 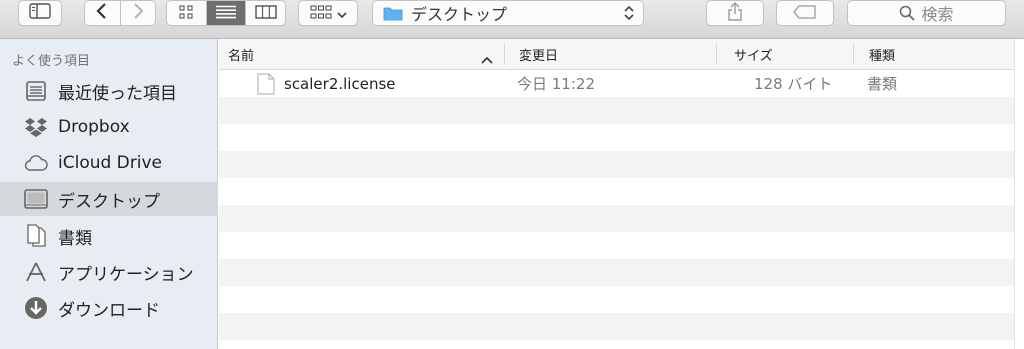 I want to click on sidebar-item-label: アプリケーション, so click(x=126, y=274).